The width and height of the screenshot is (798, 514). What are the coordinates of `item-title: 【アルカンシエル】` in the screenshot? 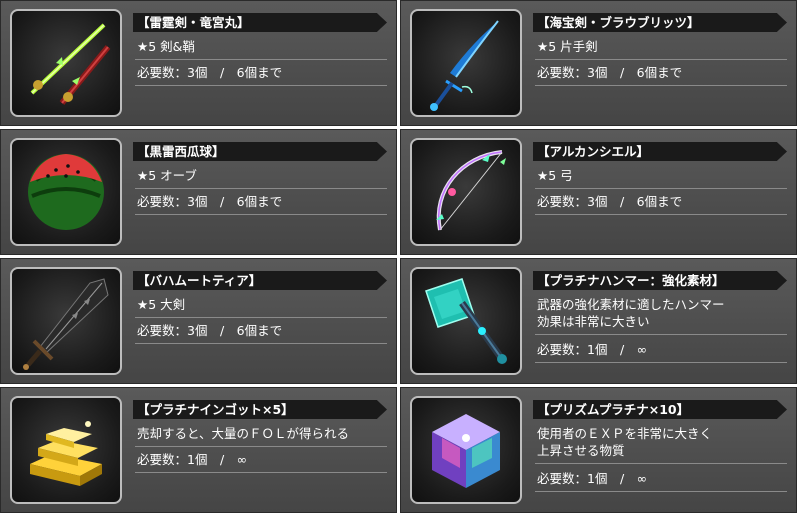 It's located at (660, 151).